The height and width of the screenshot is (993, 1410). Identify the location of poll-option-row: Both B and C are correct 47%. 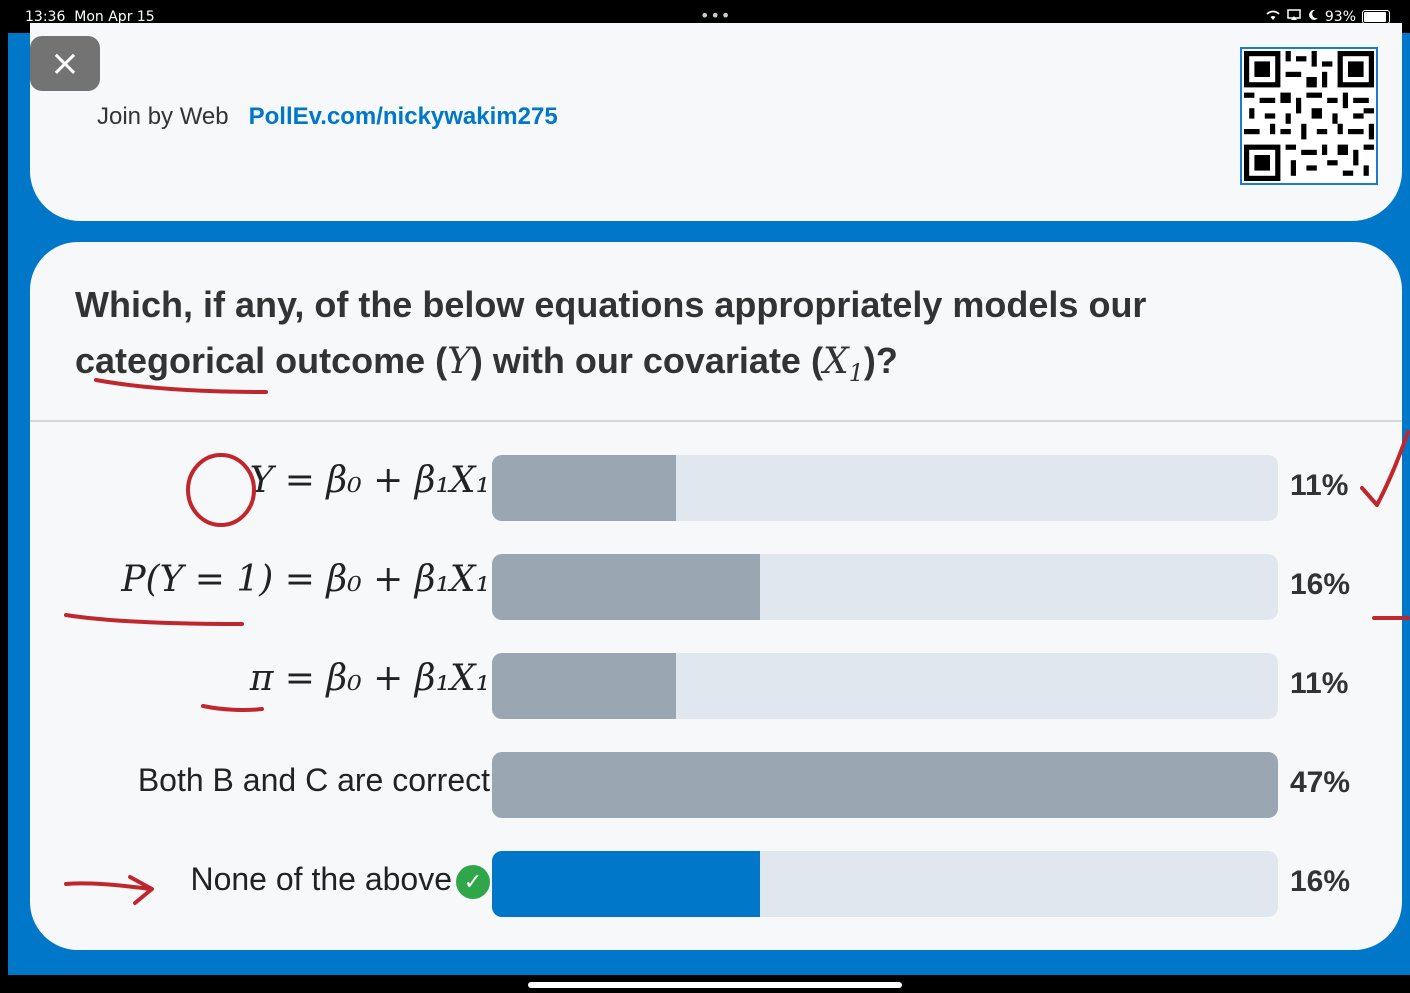
(716, 785).